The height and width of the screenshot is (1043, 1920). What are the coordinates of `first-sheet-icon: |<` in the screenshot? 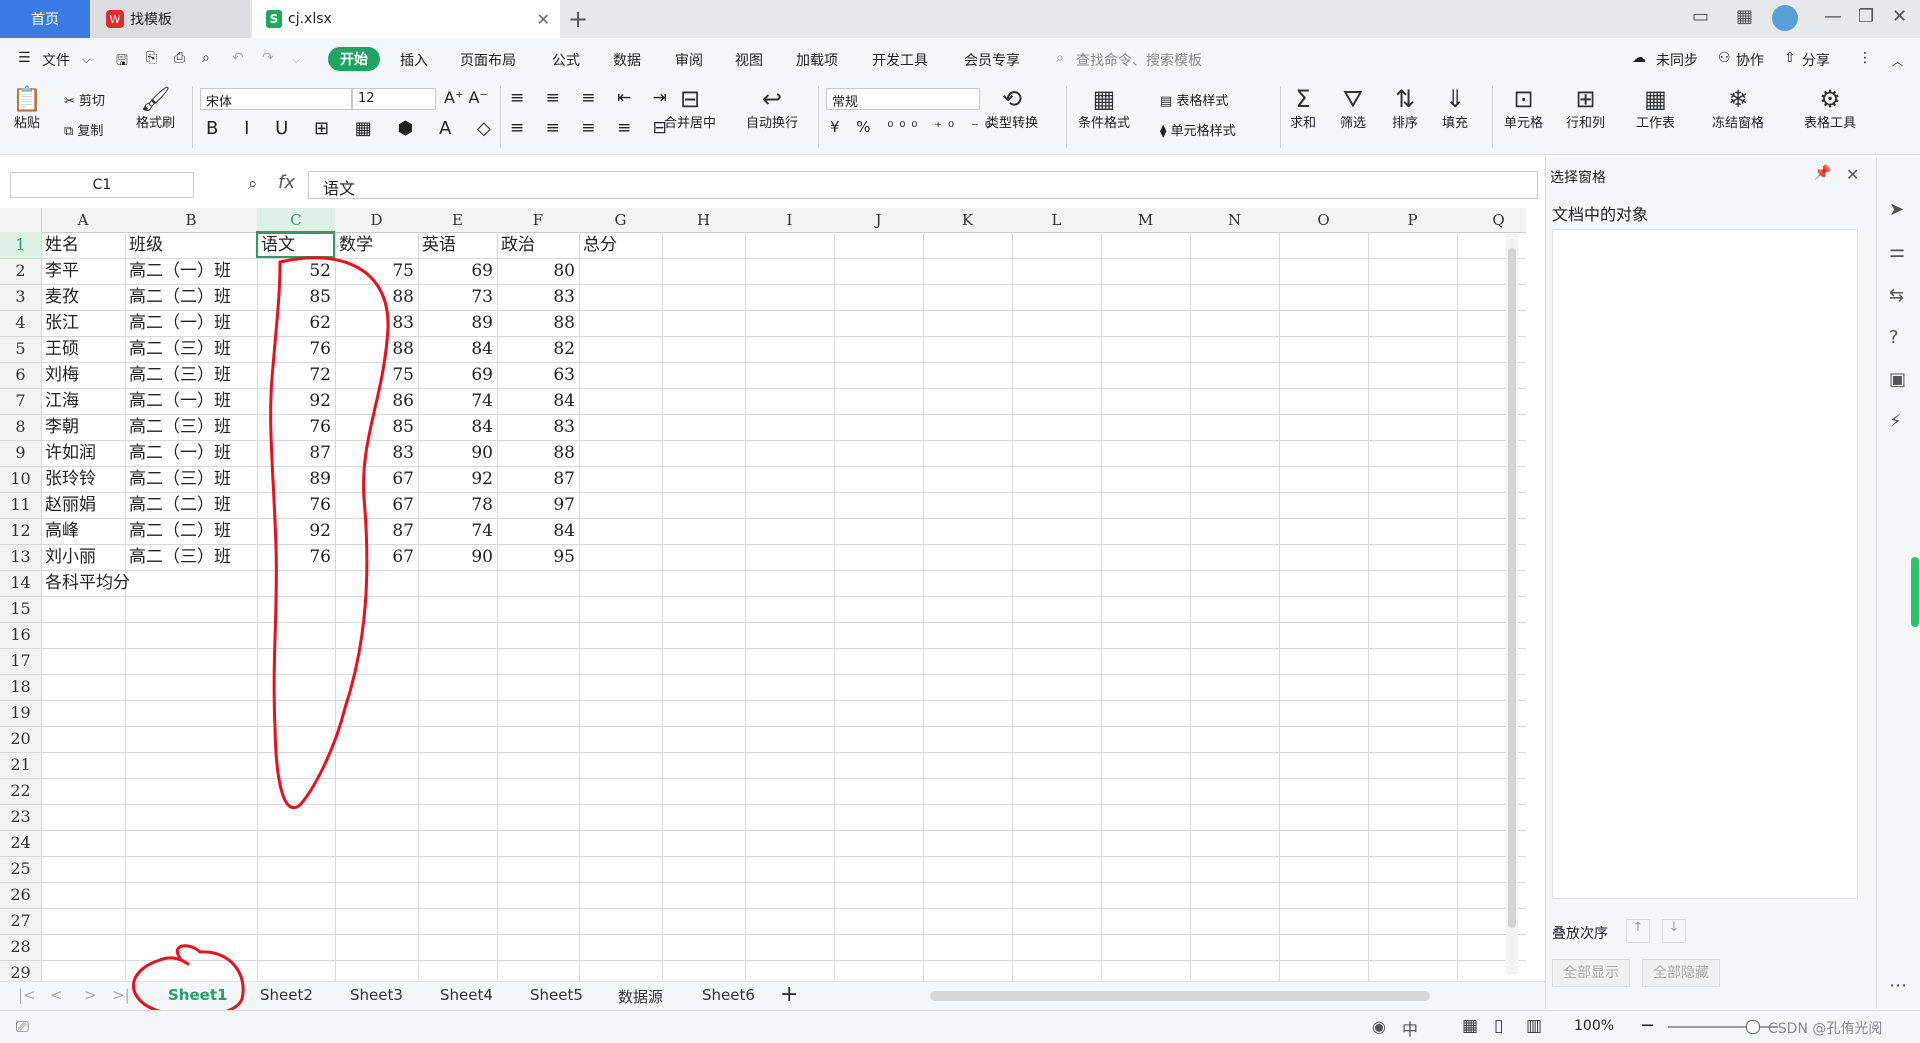 It's located at (27, 995).